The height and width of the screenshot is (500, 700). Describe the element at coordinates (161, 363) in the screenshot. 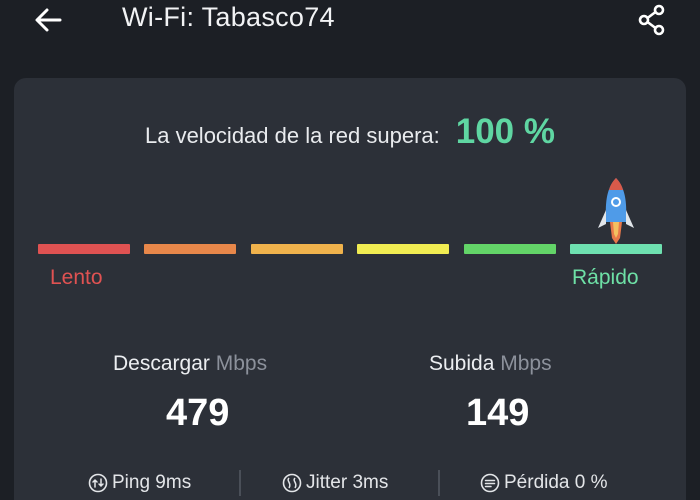

I see `download-label: Descargar` at that location.